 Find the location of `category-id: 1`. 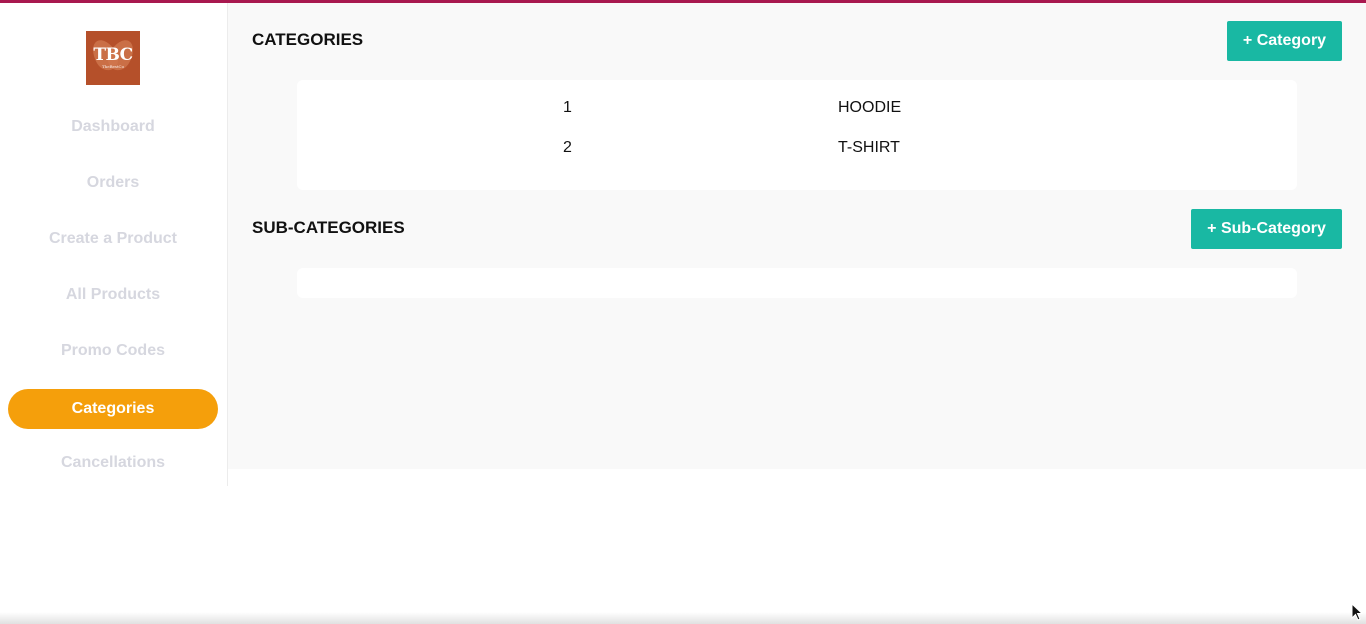

category-id: 1 is located at coordinates (567, 107).